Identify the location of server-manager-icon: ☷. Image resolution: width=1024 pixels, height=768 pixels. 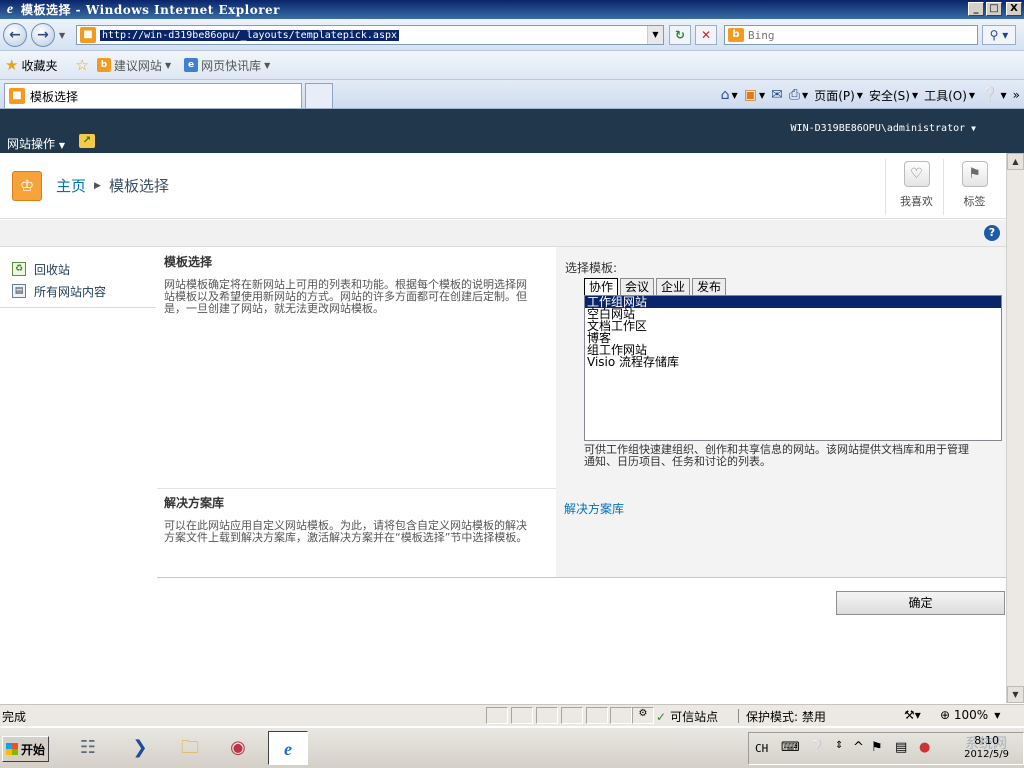
(88, 748).